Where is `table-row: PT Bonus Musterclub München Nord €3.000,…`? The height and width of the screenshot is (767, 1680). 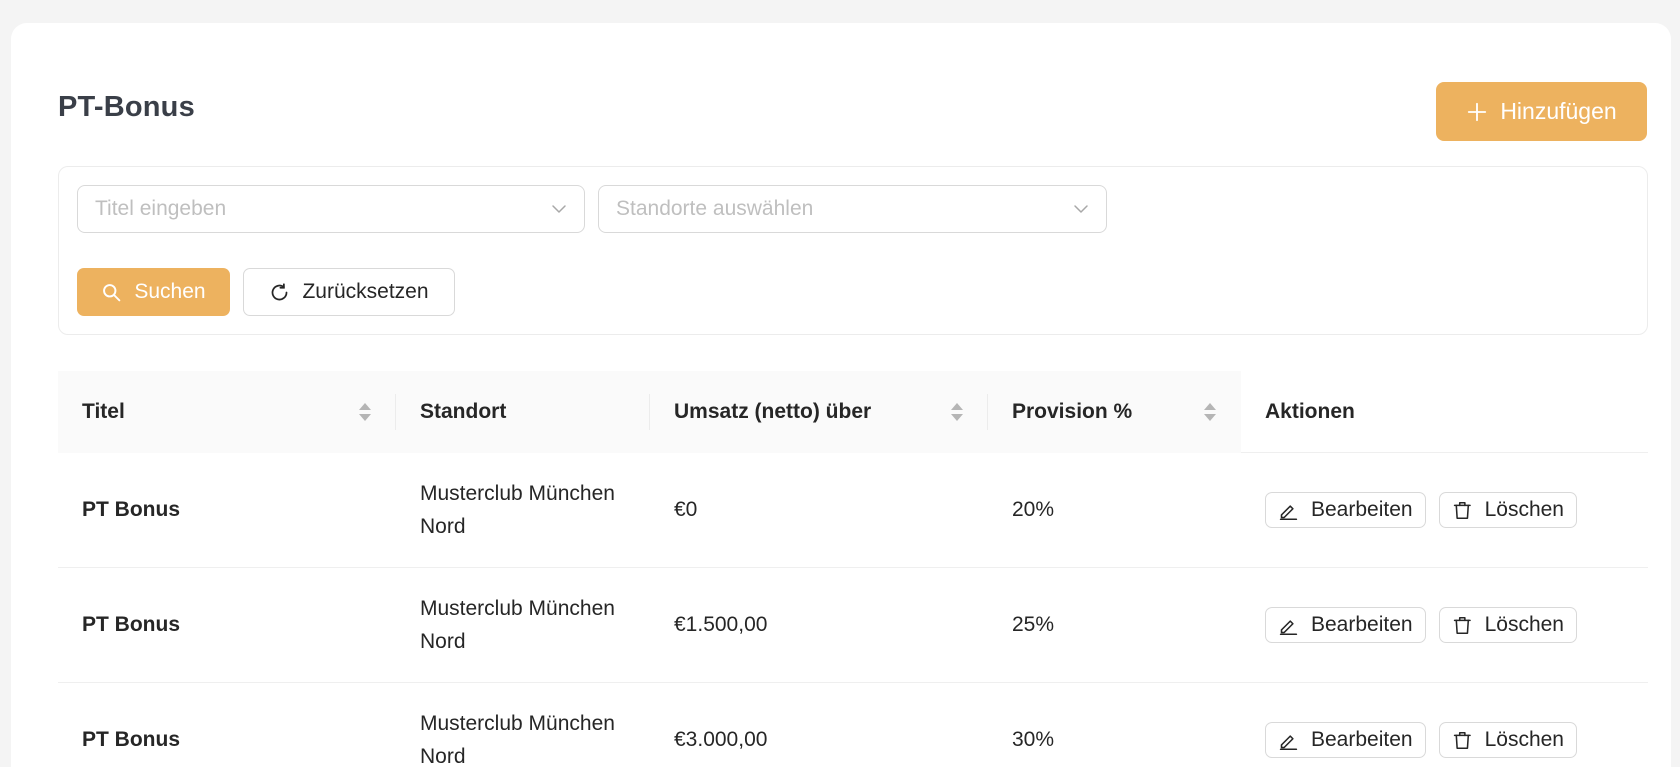 table-row: PT Bonus Musterclub München Nord €3.000,… is located at coordinates (853, 725).